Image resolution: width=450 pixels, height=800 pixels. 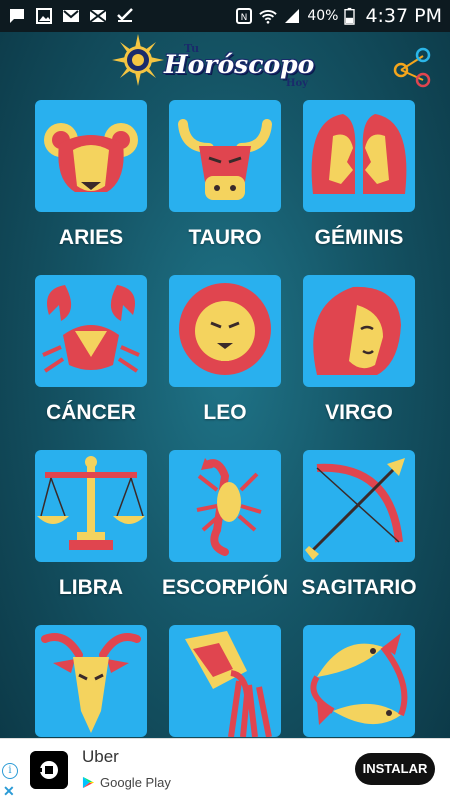 I want to click on goat-icon, so click(x=91, y=683).